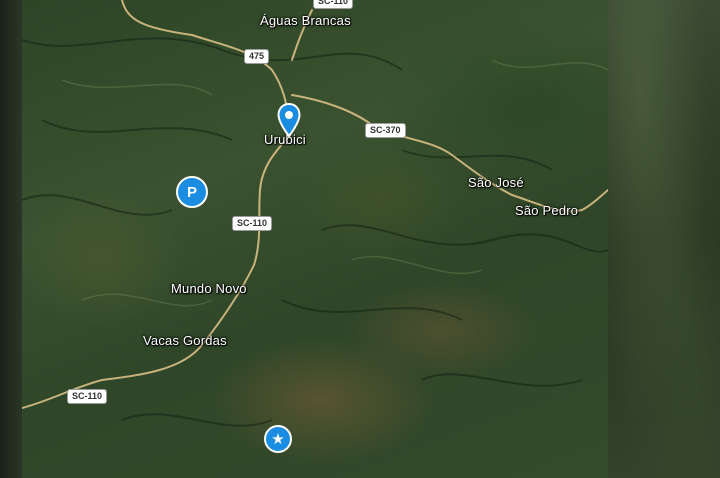 Image resolution: width=720 pixels, height=478 pixels. What do you see at coordinates (333, 4) in the screenshot?
I see `road-shield-top: SC-110` at bounding box center [333, 4].